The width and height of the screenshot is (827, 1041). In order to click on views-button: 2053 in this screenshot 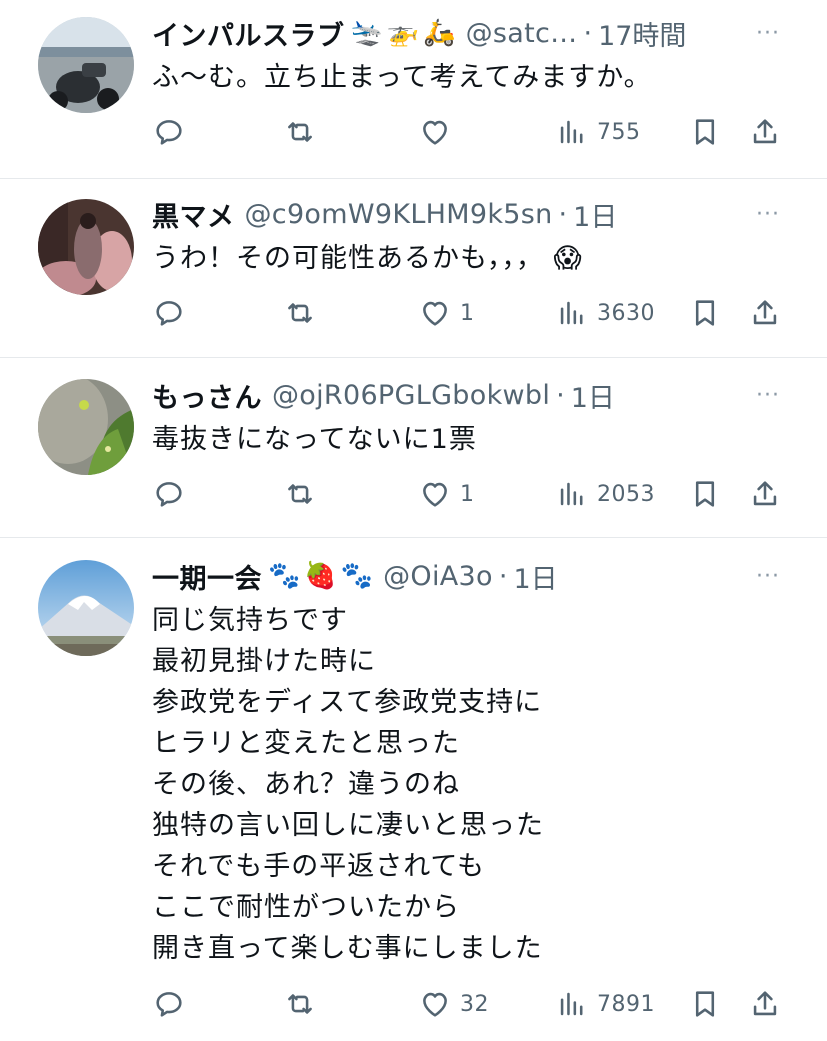, I will do `click(605, 494)`.